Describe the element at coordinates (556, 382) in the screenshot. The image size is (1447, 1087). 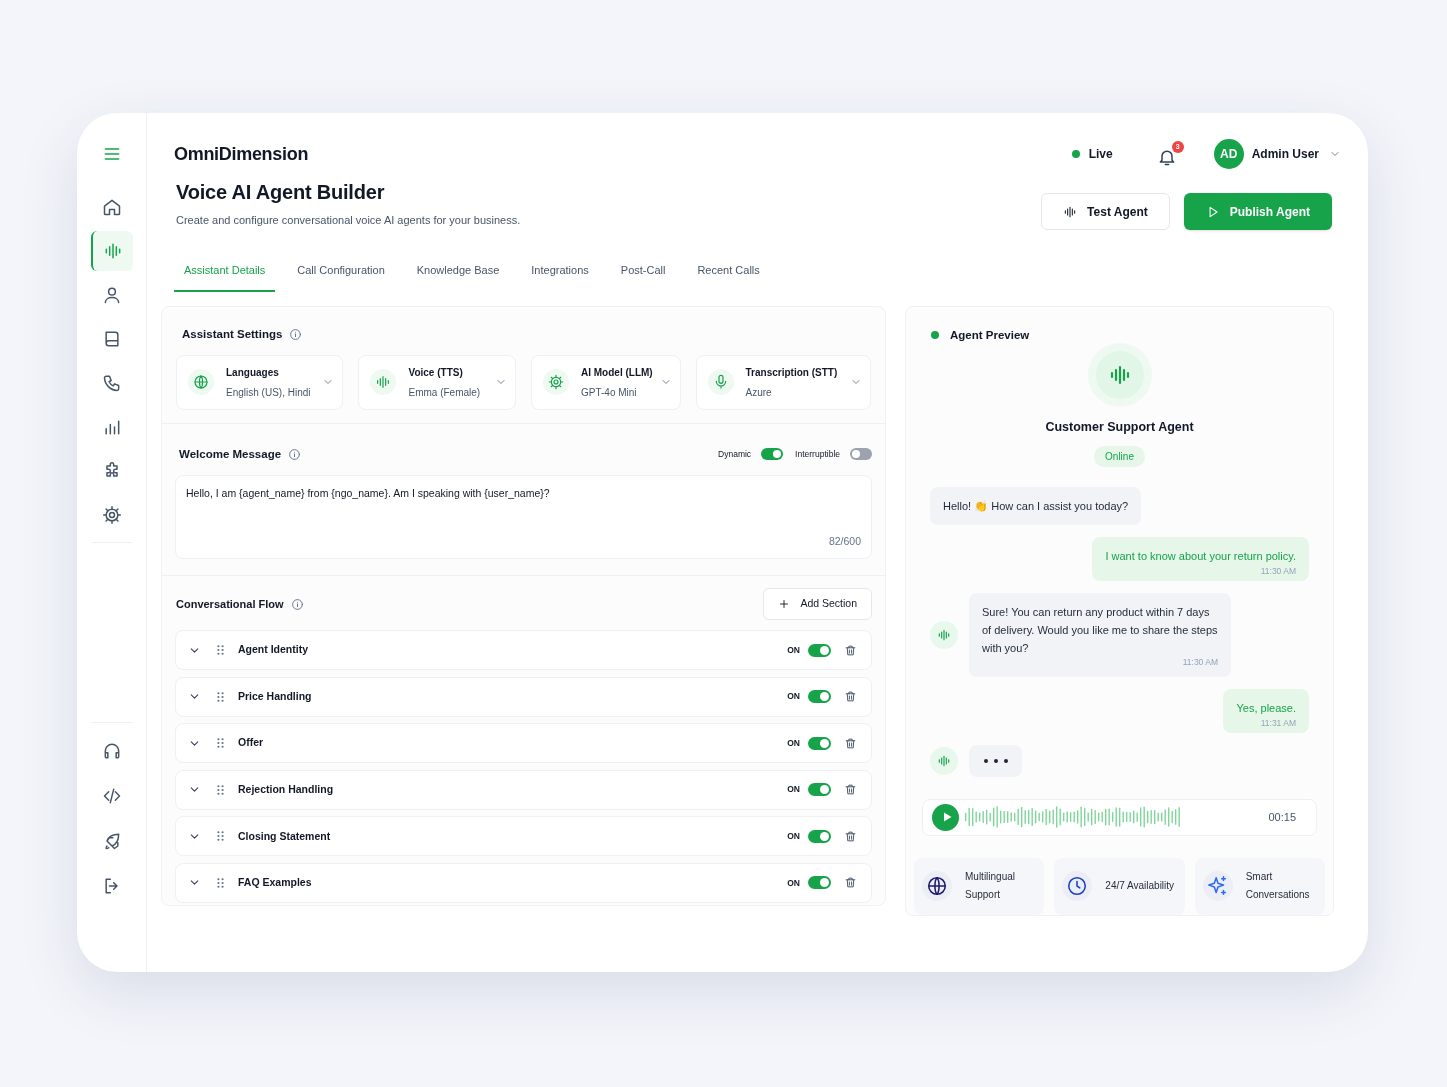
I see `settings-icon` at that location.